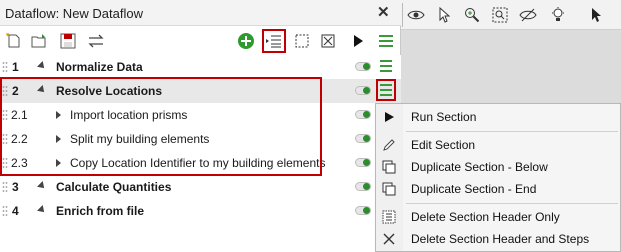 This screenshot has height=252, width=621. What do you see at coordinates (528, 15) in the screenshot?
I see `hide-icon` at bounding box center [528, 15].